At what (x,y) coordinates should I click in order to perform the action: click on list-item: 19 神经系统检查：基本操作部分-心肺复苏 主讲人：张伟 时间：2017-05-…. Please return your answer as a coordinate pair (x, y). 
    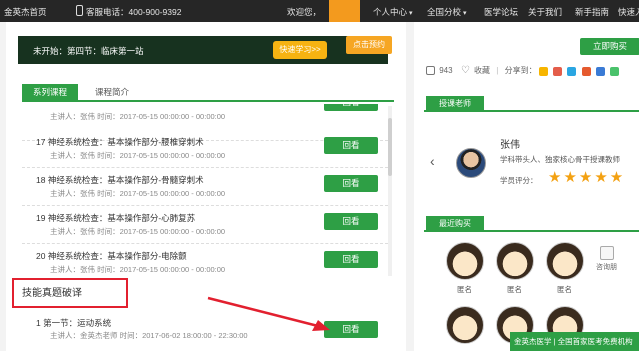
    Looking at the image, I should click on (205, 224).